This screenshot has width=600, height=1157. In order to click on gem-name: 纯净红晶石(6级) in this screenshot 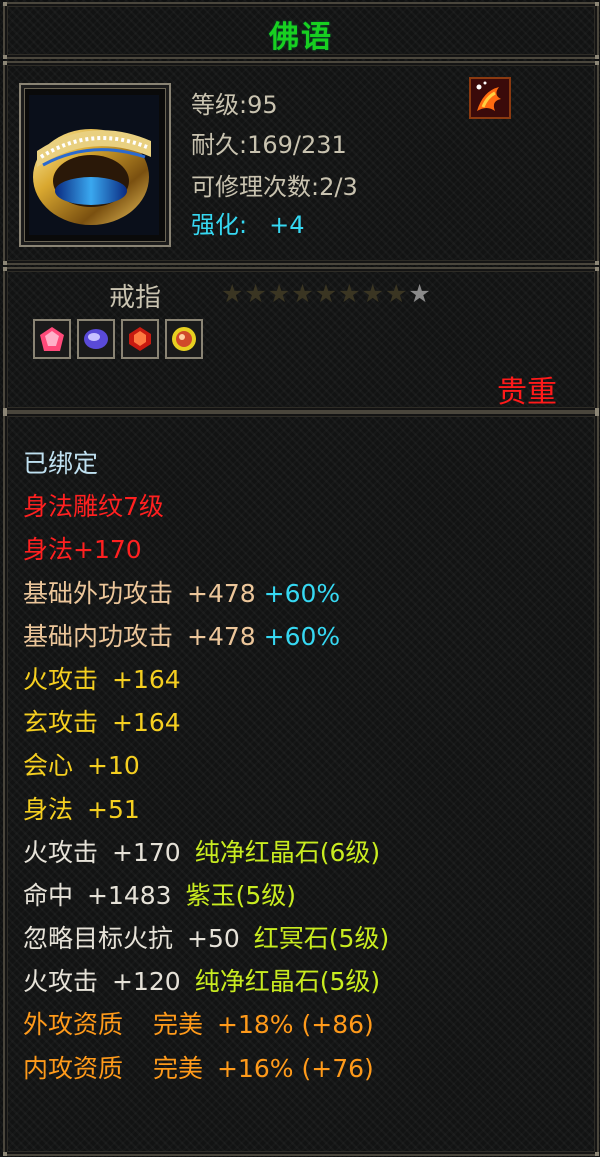, I will do `click(287, 852)`.